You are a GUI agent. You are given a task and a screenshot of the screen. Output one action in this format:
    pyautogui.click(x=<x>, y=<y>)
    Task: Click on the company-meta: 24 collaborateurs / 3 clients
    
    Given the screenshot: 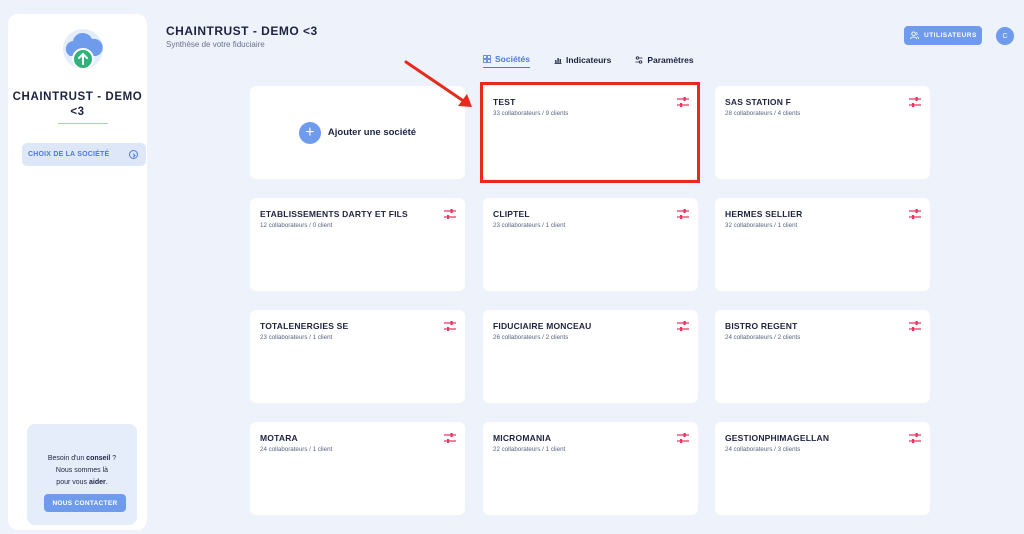 What is the action you would take?
    pyautogui.click(x=763, y=449)
    